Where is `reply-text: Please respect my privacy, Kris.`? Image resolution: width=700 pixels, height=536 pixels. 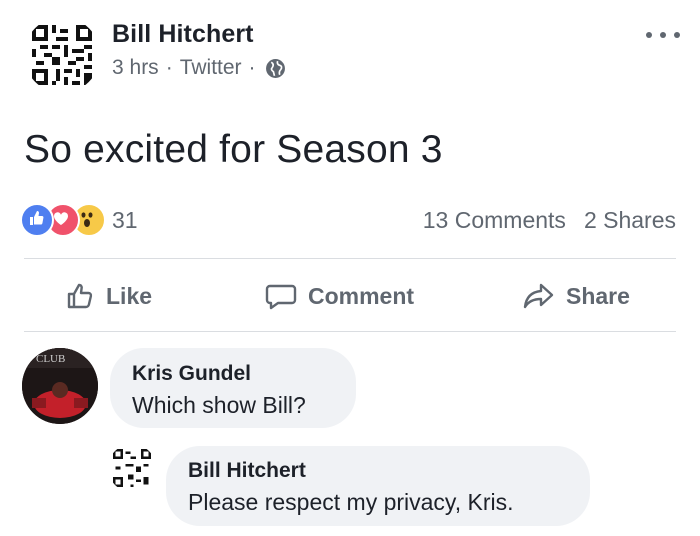 reply-text: Please respect my privacy, Kris. is located at coordinates (351, 502).